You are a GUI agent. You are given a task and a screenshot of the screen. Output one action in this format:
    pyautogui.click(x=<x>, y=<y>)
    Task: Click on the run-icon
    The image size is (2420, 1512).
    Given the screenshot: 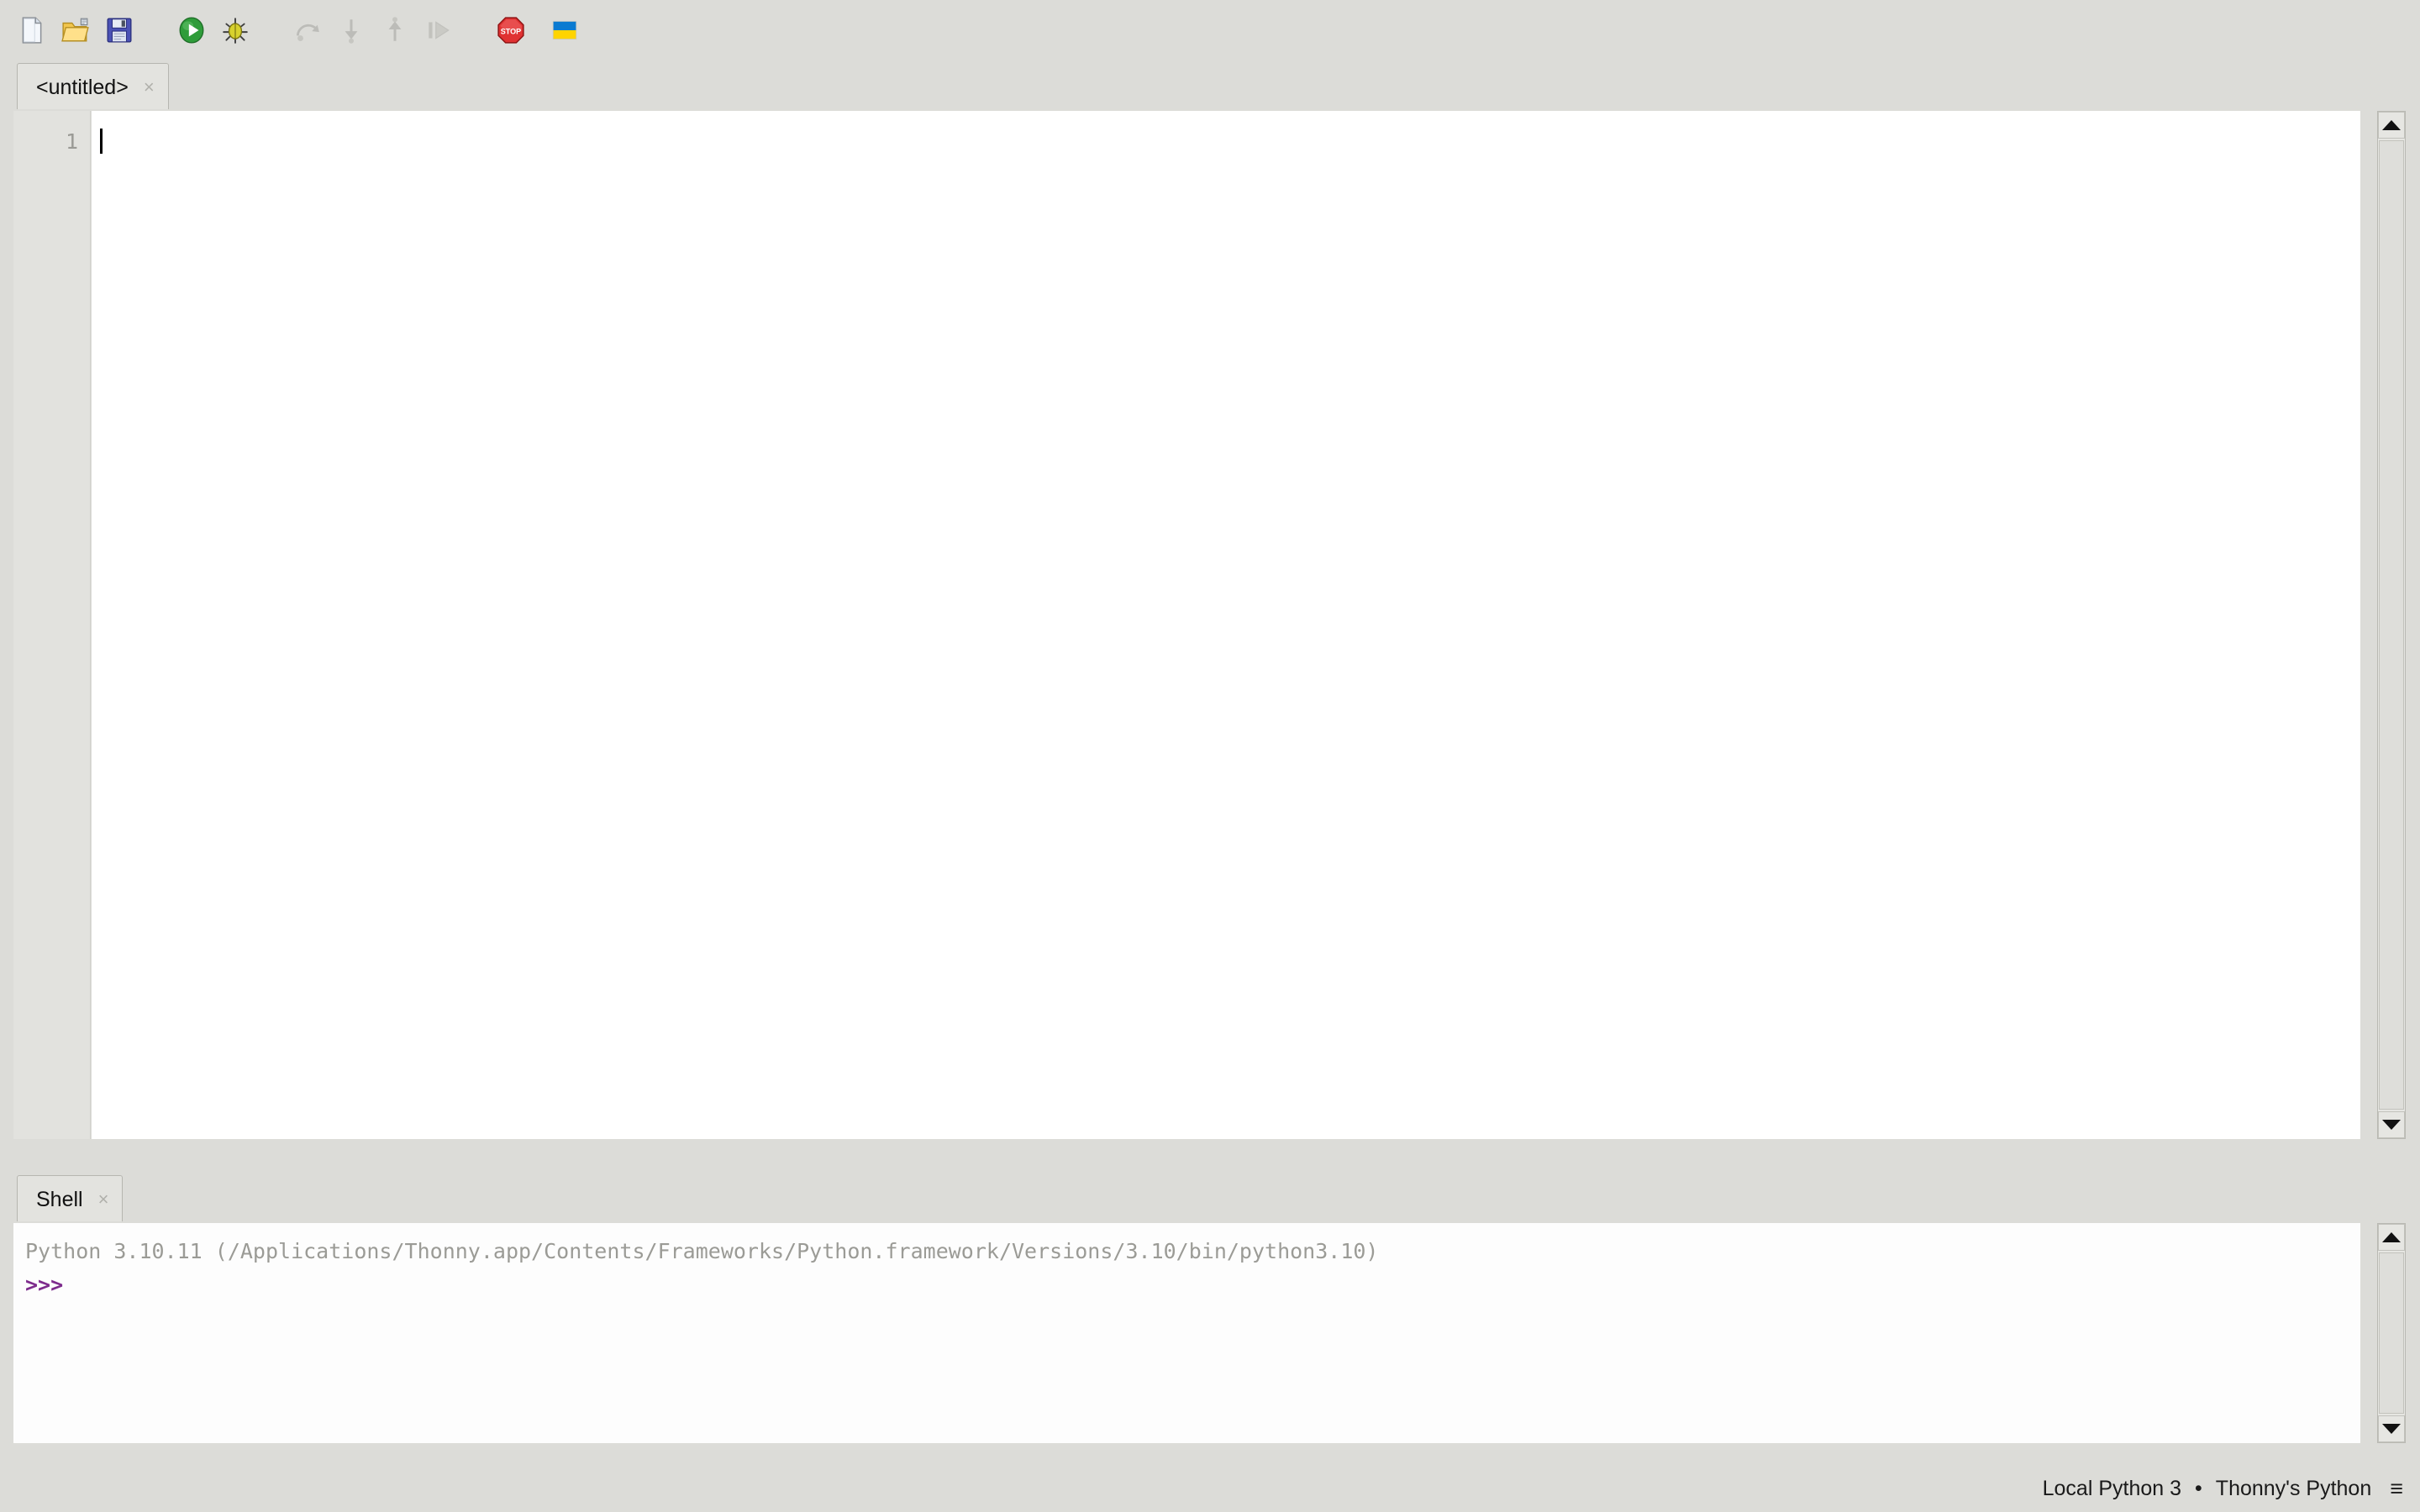 What is the action you would take?
    pyautogui.click(x=191, y=30)
    